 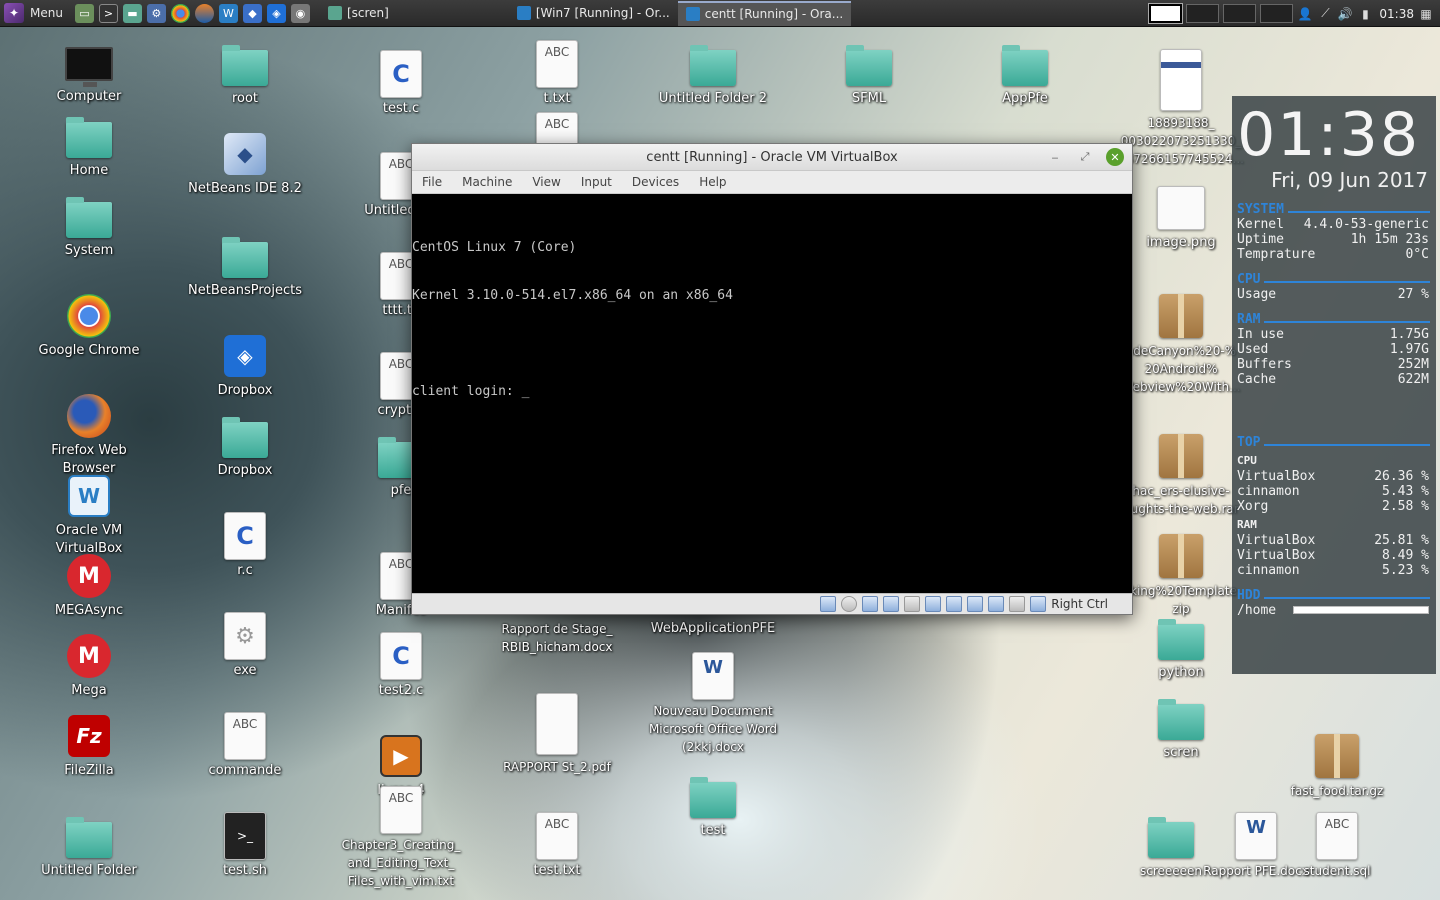 What do you see at coordinates (1025, 74) in the screenshot?
I see `desktop-icon-appfe: AppPfe` at bounding box center [1025, 74].